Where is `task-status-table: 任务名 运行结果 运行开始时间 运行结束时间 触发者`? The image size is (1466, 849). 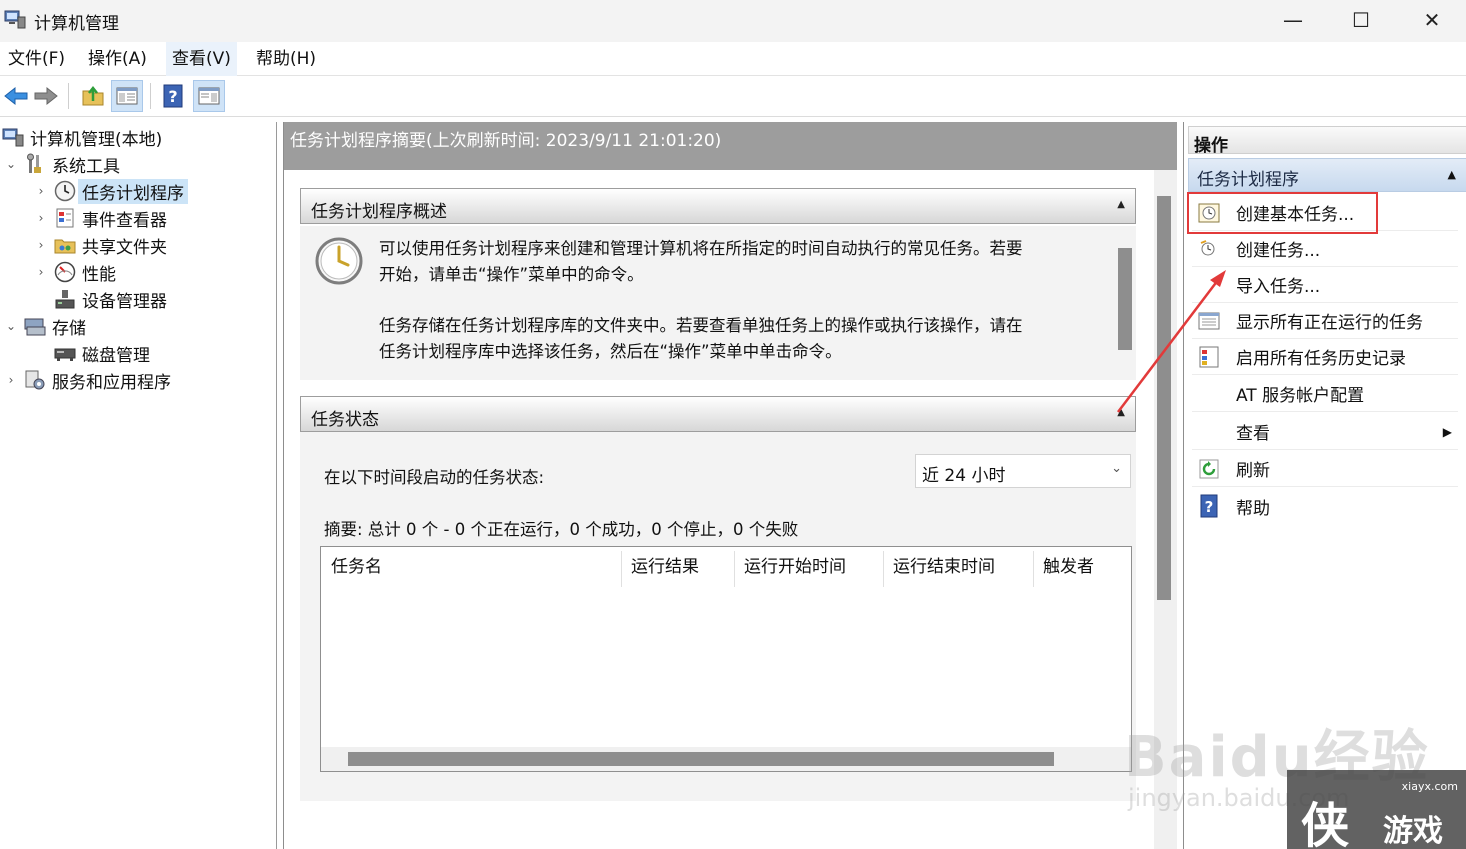 task-status-table: 任务名 运行结果 运行开始时间 运行结束时间 触发者 is located at coordinates (726, 659).